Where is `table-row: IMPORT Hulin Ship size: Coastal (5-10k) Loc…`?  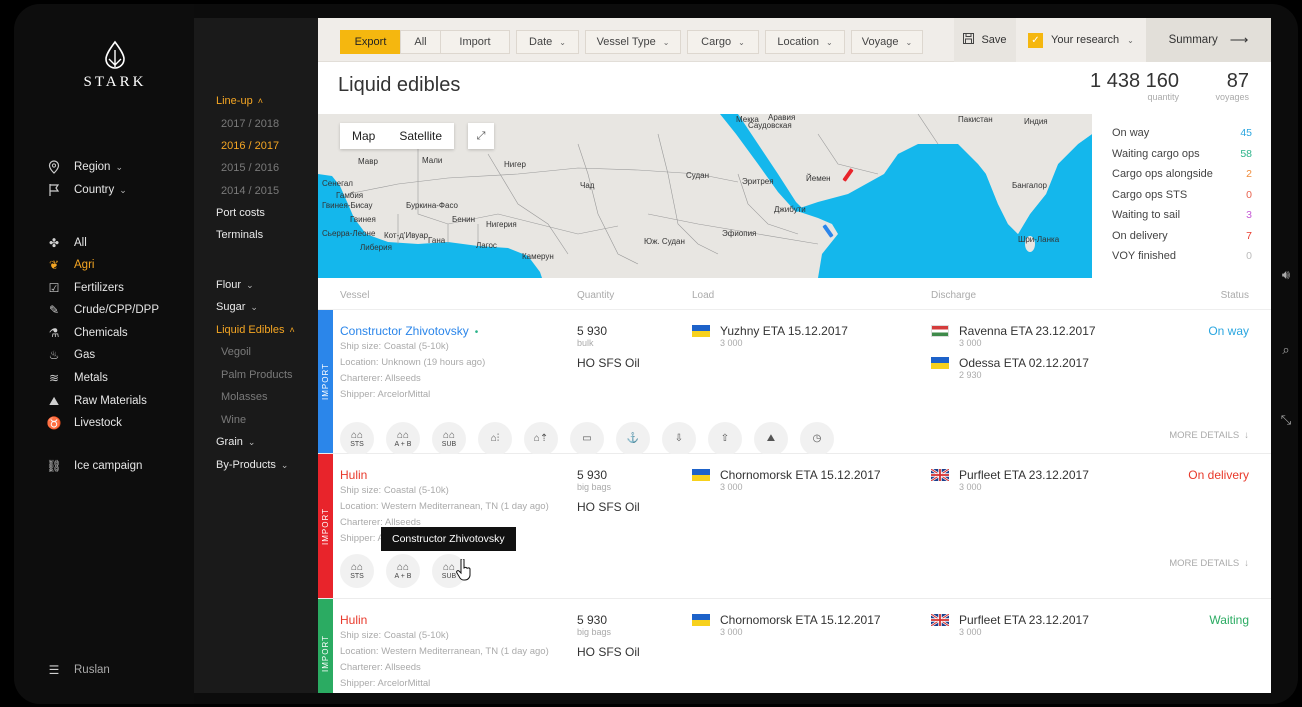
table-row: IMPORT Hulin Ship size: Coastal (5-10k) Loc… is located at coordinates (794, 646).